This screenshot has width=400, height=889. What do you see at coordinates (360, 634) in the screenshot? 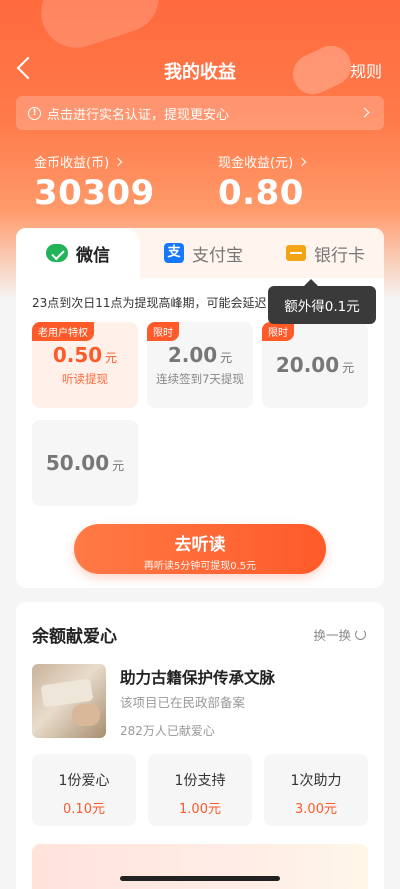
I see `refresh-icon` at bounding box center [360, 634].